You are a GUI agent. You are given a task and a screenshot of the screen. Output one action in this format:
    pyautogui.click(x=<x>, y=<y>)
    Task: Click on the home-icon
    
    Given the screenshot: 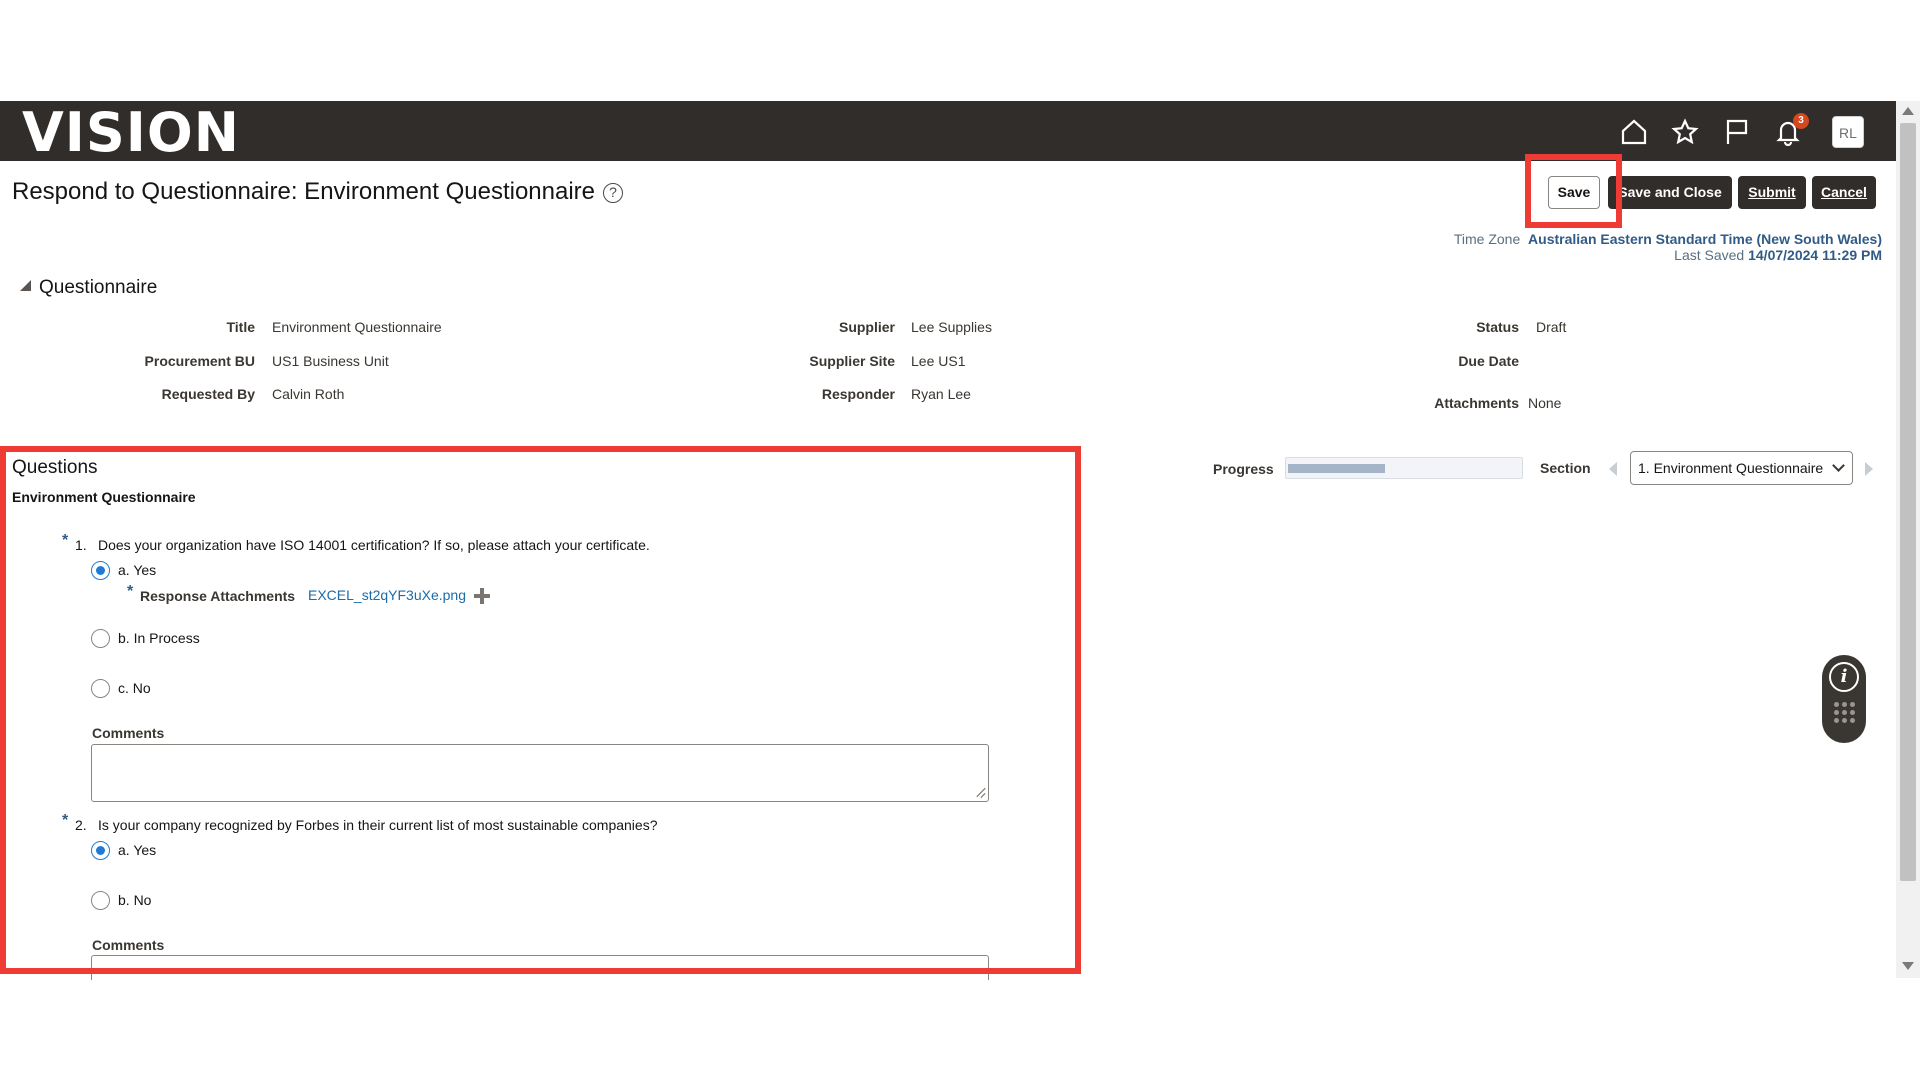 What is the action you would take?
    pyautogui.click(x=1634, y=132)
    